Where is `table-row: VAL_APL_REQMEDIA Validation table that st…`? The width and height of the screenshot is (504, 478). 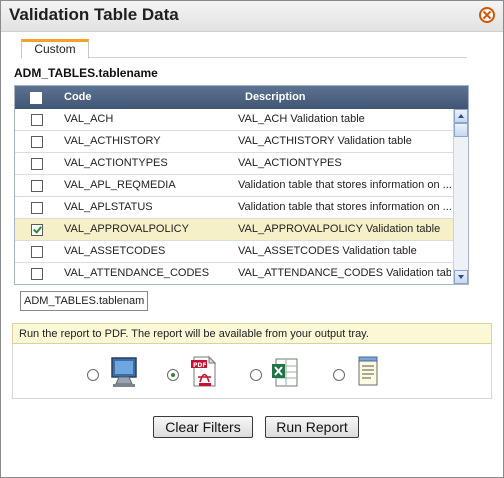 table-row: VAL_APL_REQMEDIA Validation table that st… is located at coordinates (234, 186).